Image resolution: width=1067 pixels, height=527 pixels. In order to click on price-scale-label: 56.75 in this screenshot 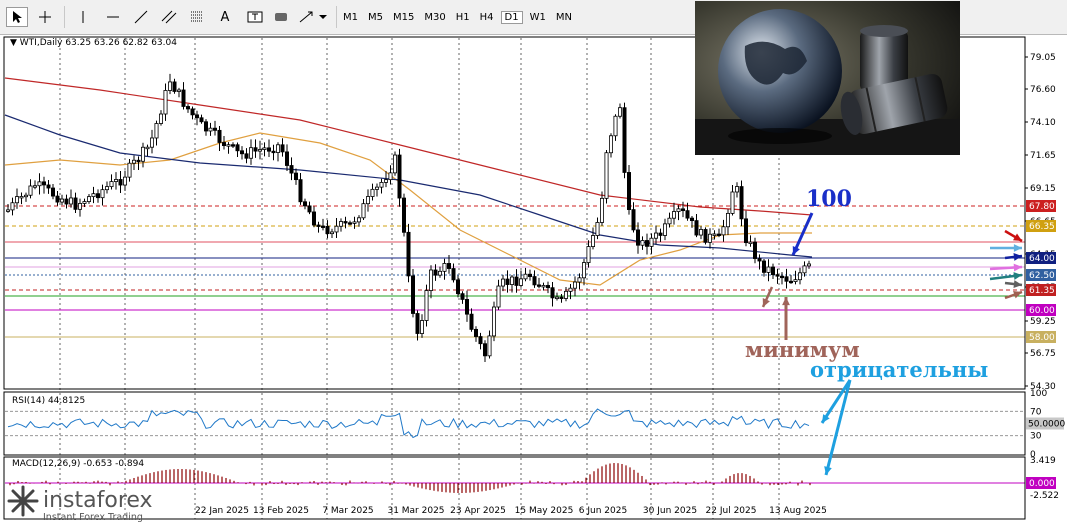, I will do `click(1043, 354)`.